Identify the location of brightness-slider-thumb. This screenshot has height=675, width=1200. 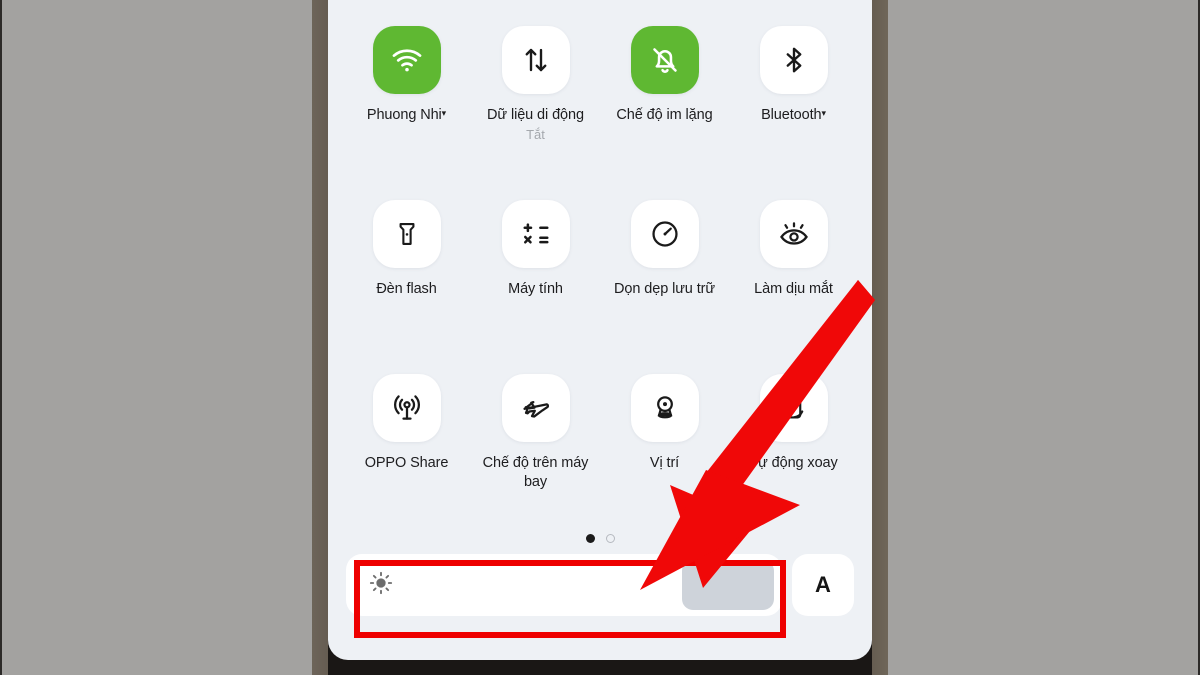
(728, 585).